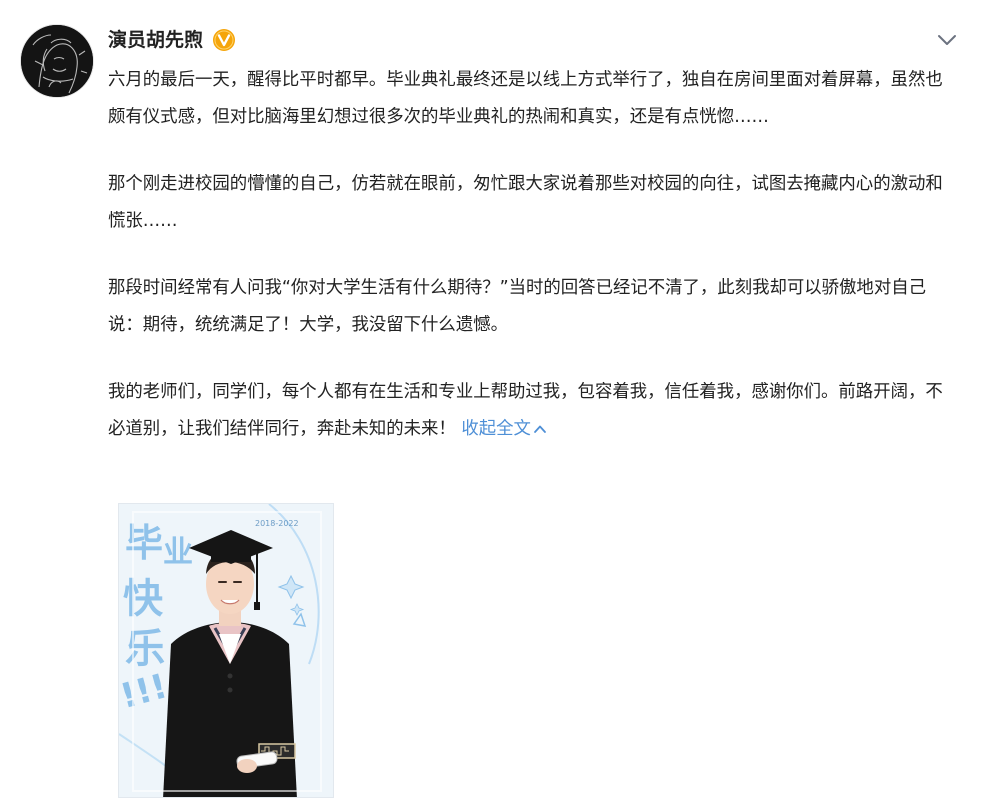 The width and height of the screenshot is (981, 798). Describe the element at coordinates (277, 523) in the screenshot. I see `date-label: 2018-2022` at that location.